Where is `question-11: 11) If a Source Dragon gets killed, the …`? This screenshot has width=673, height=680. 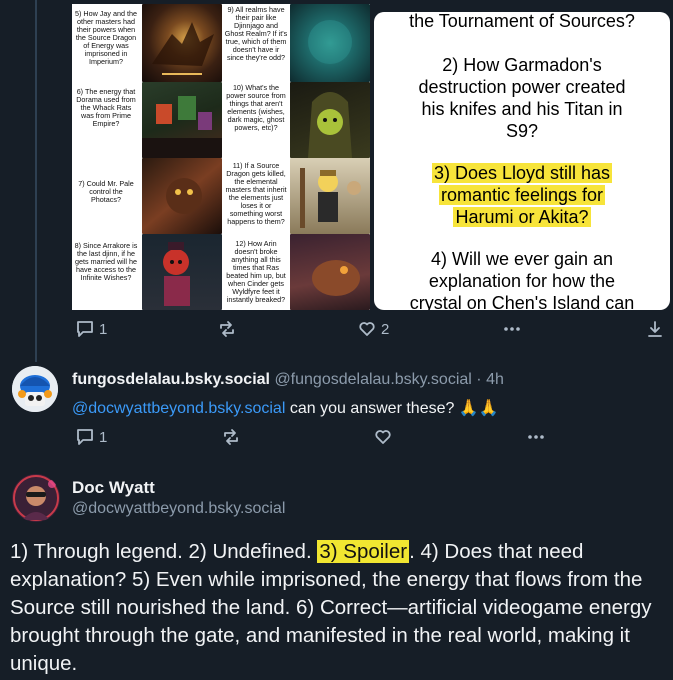 question-11: 11) If a Source Dragon gets killed, the … is located at coordinates (256, 193).